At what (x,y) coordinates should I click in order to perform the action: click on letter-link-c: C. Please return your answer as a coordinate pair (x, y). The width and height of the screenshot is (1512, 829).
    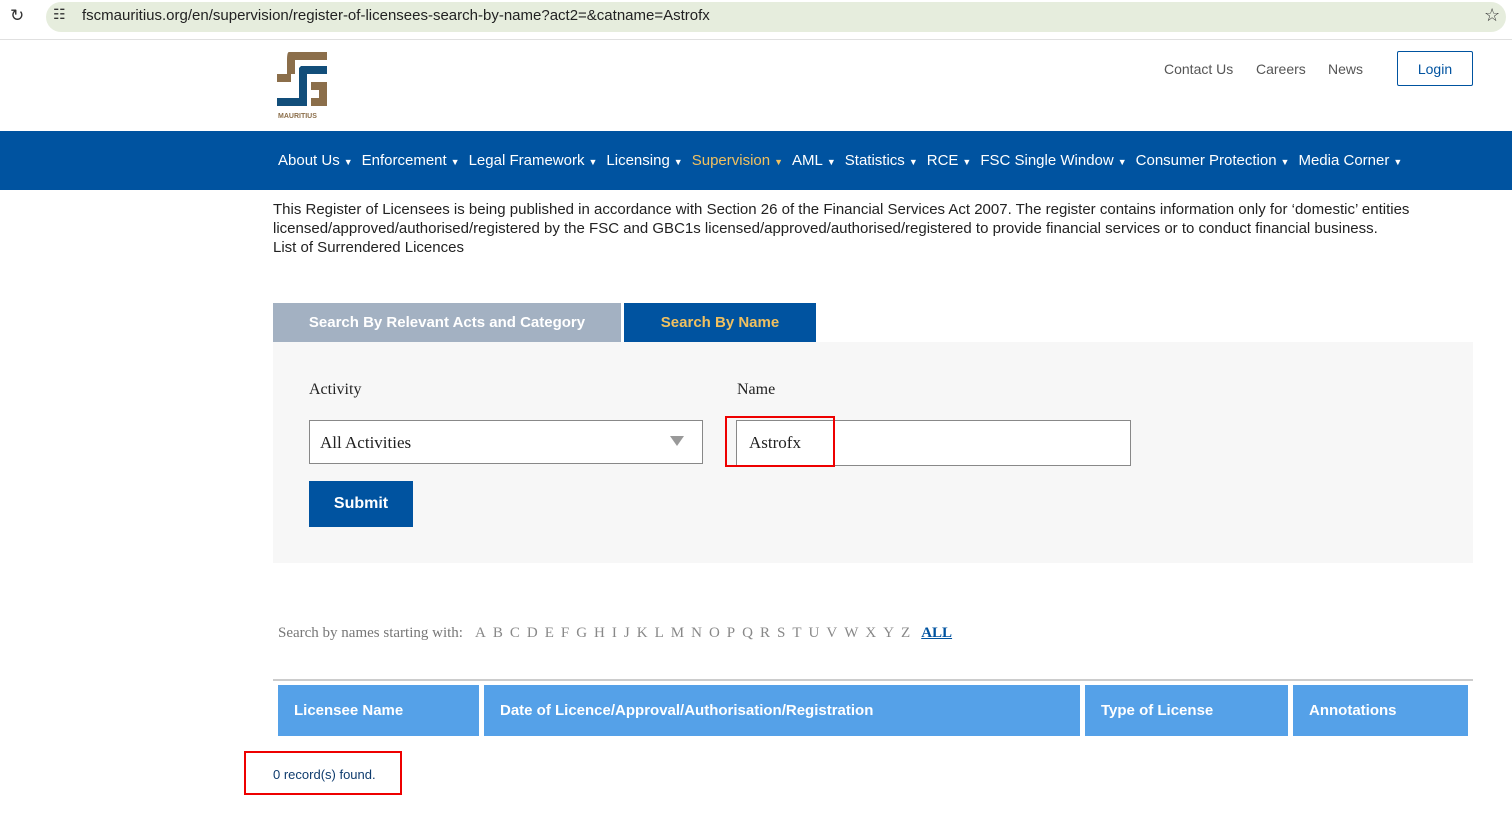
    Looking at the image, I should click on (515, 633).